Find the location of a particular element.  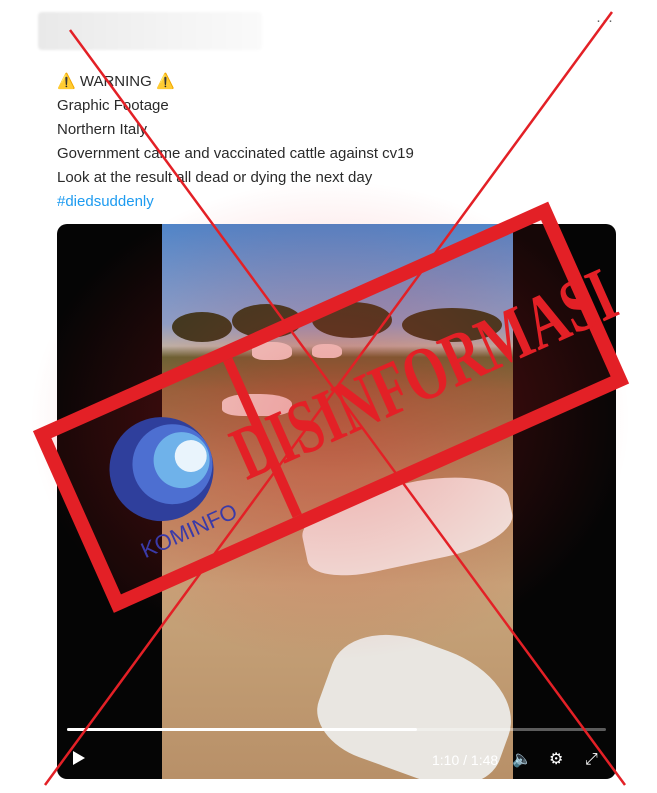

fullscreen-icon: ⤢ is located at coordinates (591, 760).